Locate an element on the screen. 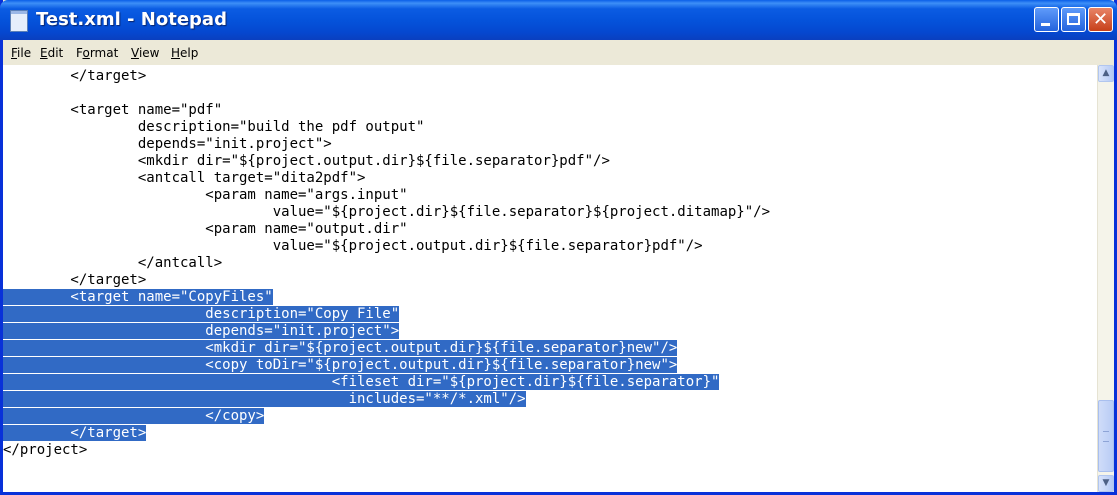 Image resolution: width=1117 pixels, height=495 pixels. code-line: <antcall target="dita2pdf"> is located at coordinates (386, 178).